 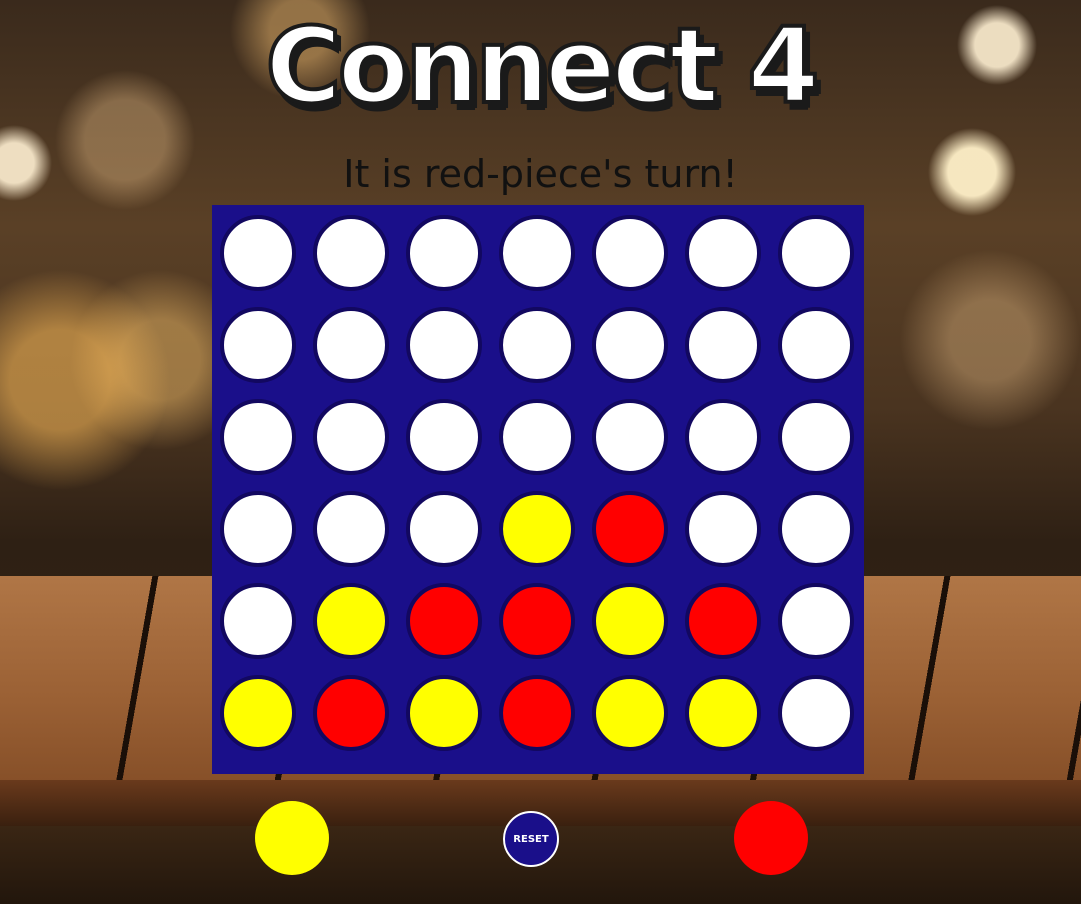 I want to click on yellow-player-chip, so click(x=292, y=838).